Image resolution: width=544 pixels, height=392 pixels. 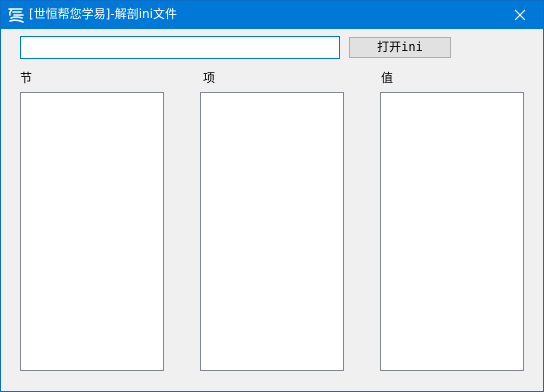 I want to click on open-ini-button: 打开ini, so click(x=400, y=47).